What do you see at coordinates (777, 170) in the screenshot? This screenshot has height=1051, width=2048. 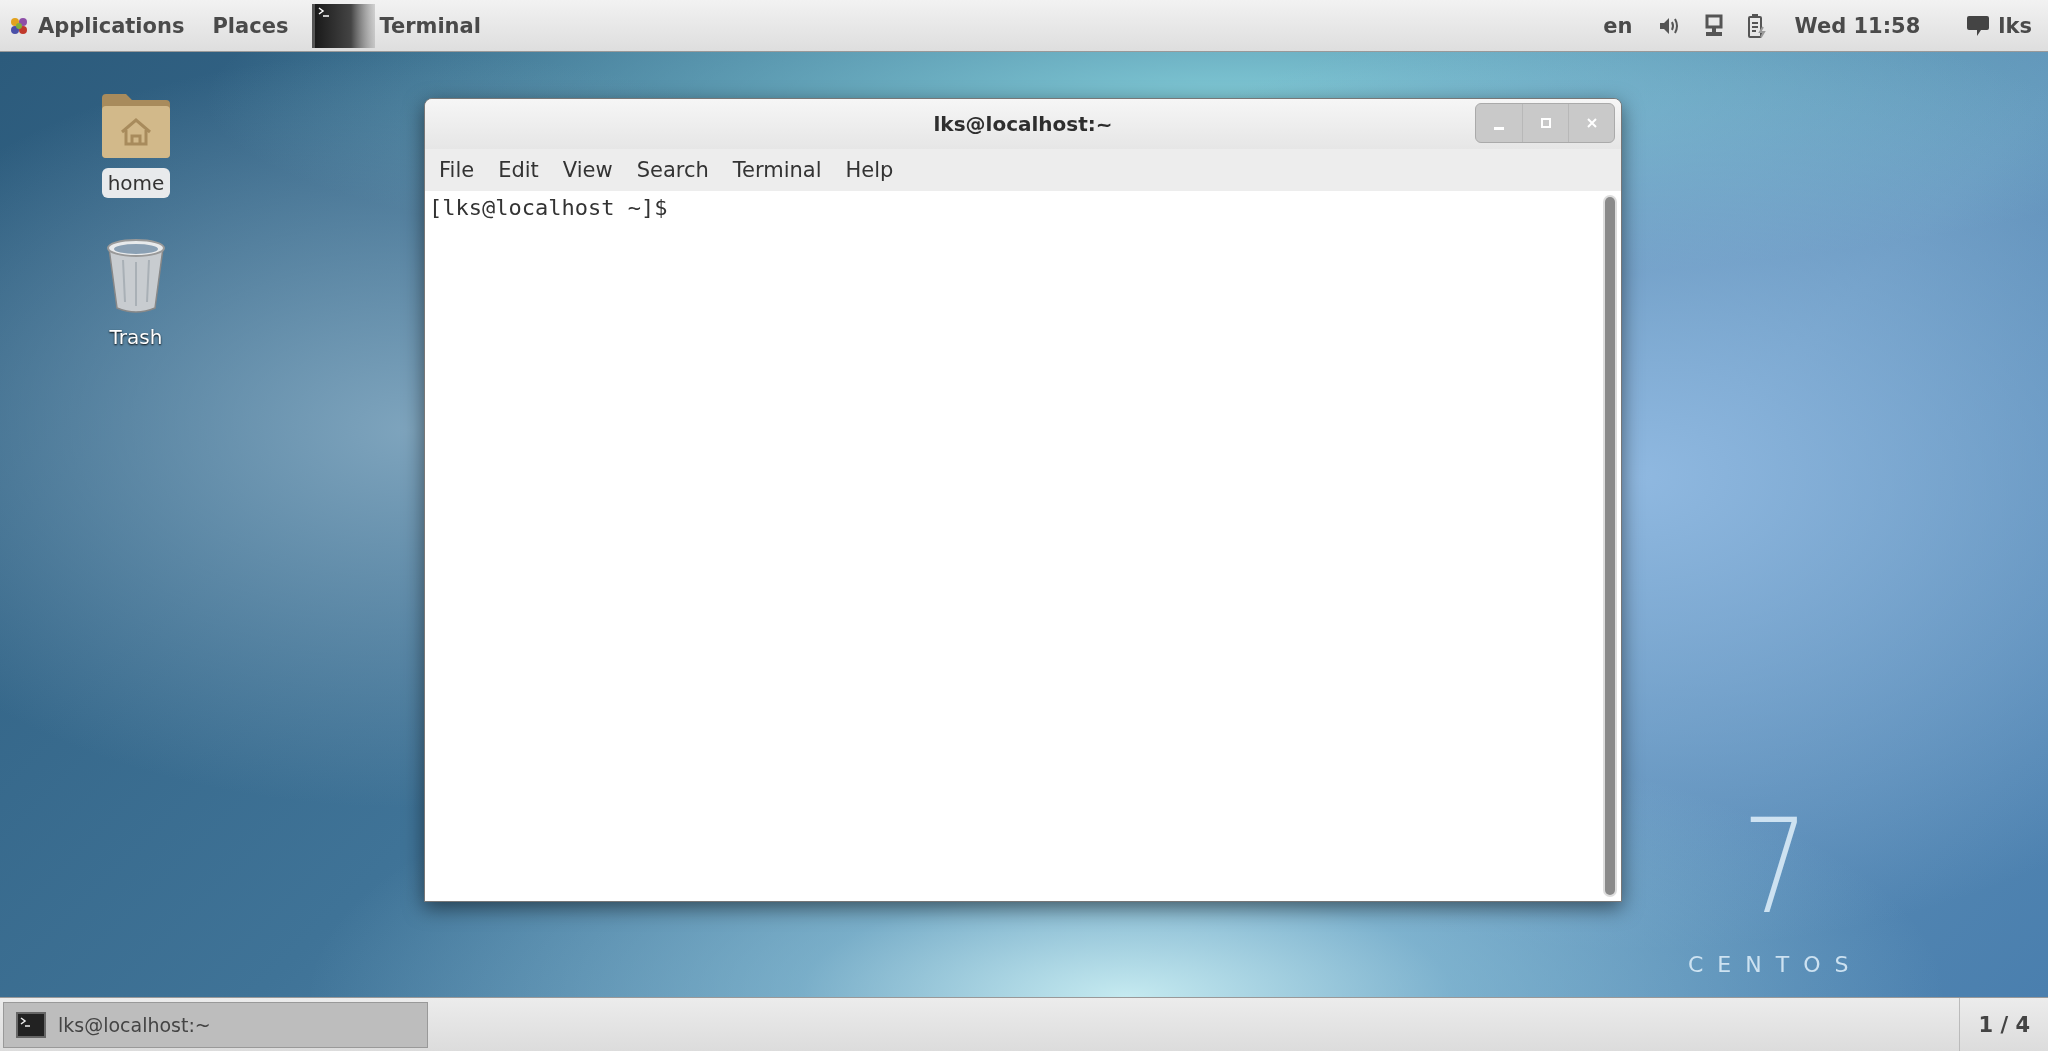 I see `menu-item: Terminal` at bounding box center [777, 170].